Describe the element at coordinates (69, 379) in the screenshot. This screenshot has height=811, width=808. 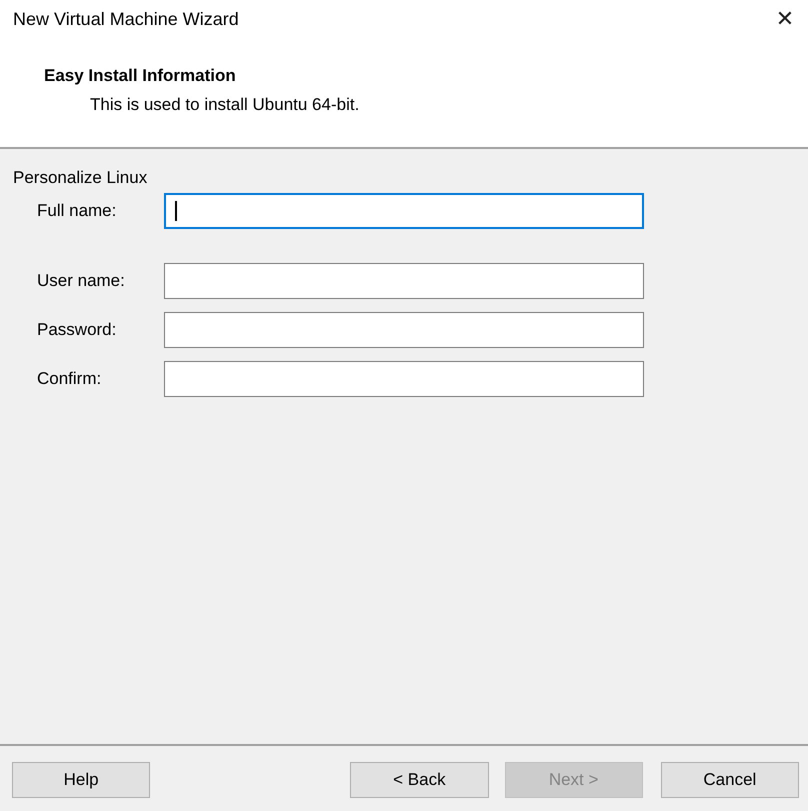
I see `field-label: Confirm:` at that location.